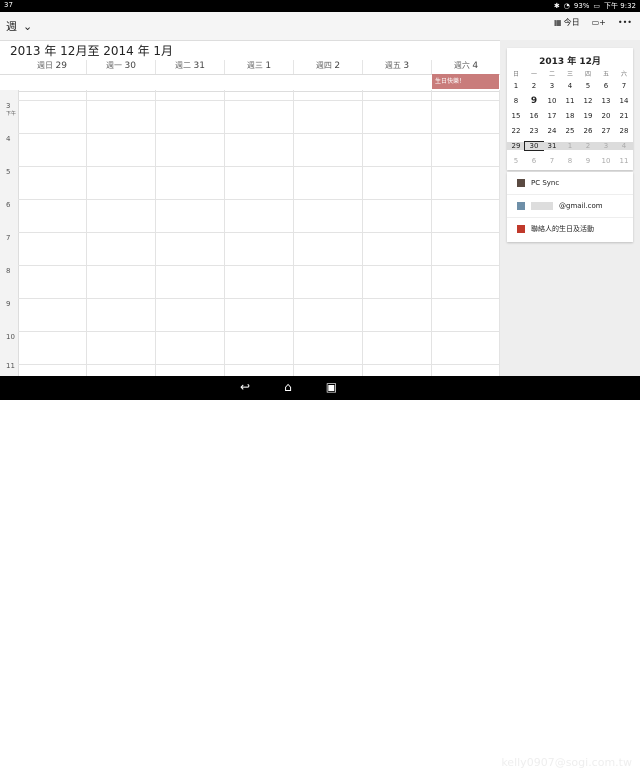 Image resolution: width=640 pixels, height=769 pixels. Describe the element at coordinates (475, 66) in the screenshot. I see `day-number: 4` at that location.